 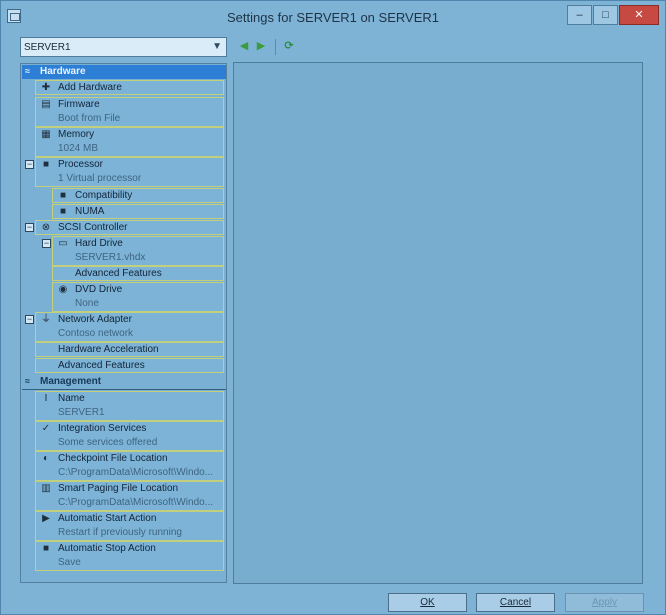 I want to click on sidebar-item-label: Smart Paging File Location, so click(x=118, y=488).